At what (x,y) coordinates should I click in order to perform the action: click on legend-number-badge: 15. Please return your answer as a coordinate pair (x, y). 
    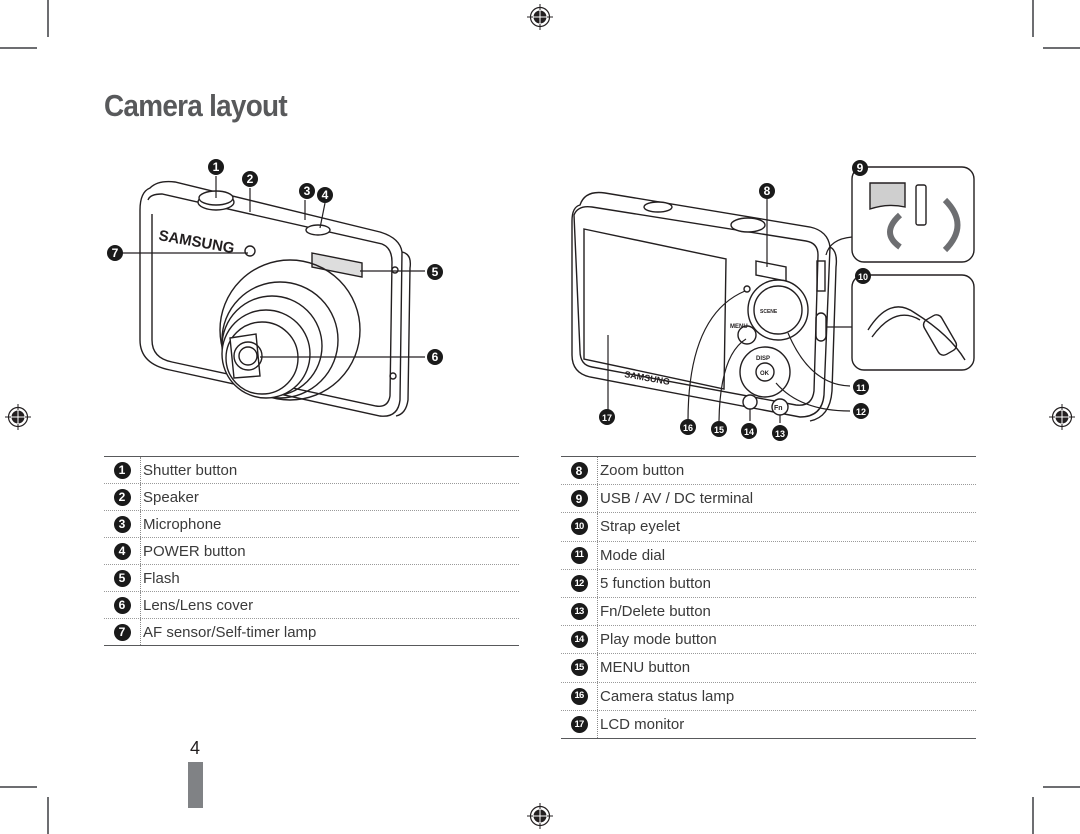
    Looking at the image, I should click on (579, 668).